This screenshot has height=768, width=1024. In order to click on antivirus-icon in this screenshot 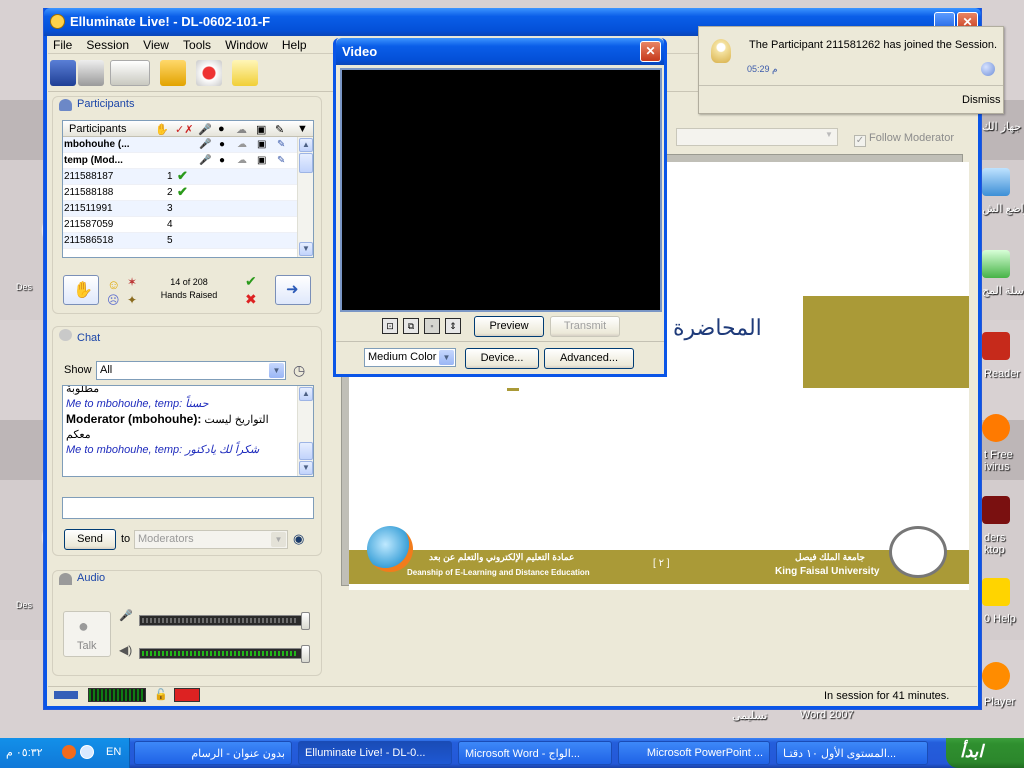, I will do `click(996, 428)`.